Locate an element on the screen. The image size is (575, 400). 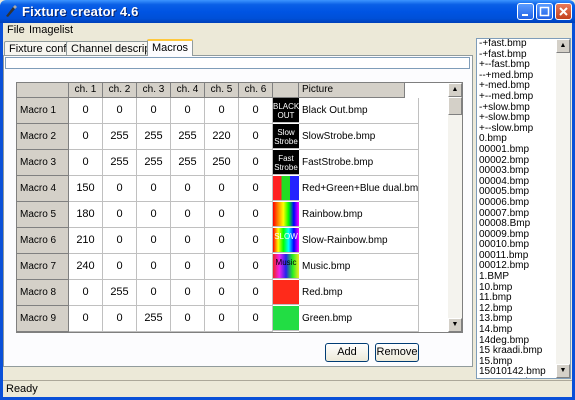
table-cell: 250 is located at coordinates (222, 163).